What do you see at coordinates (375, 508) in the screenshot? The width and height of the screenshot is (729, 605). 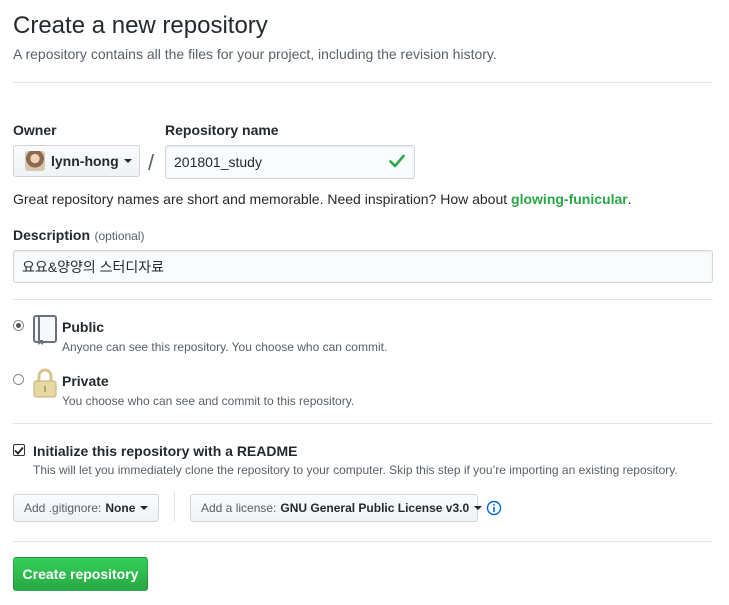 I see `license-value: GNU General Public License v3.0` at bounding box center [375, 508].